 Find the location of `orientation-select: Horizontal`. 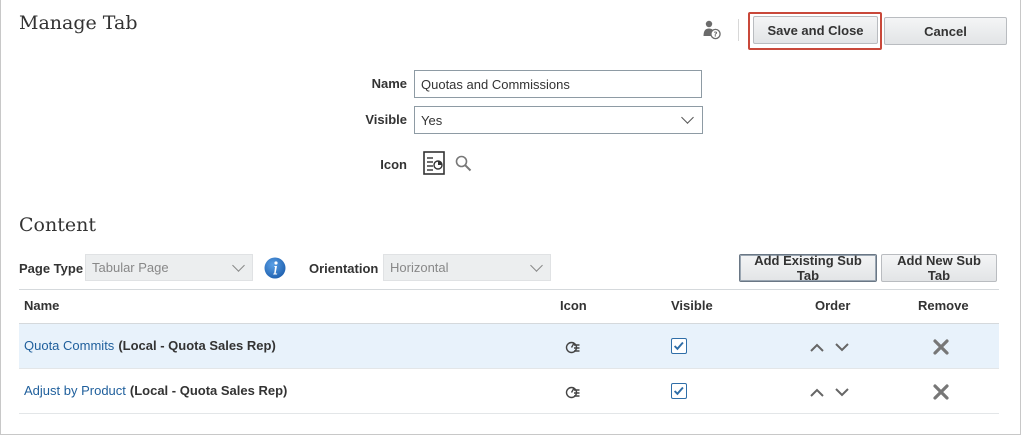

orientation-select: Horizontal is located at coordinates (467, 267).